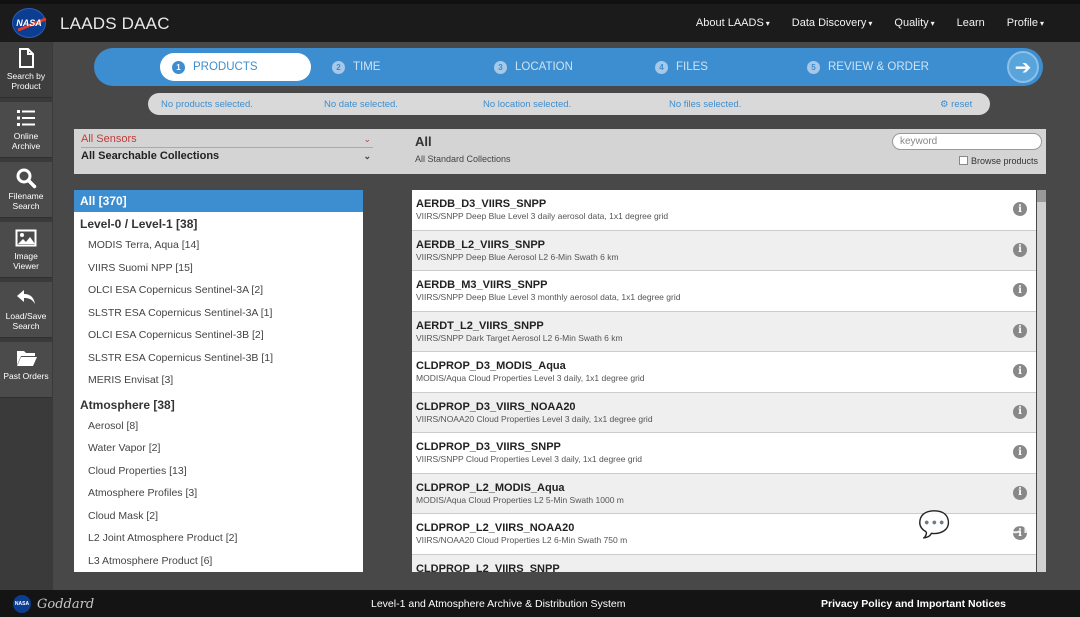  What do you see at coordinates (109, 139) in the screenshot?
I see `sensor-select-value: All Sensors` at bounding box center [109, 139].